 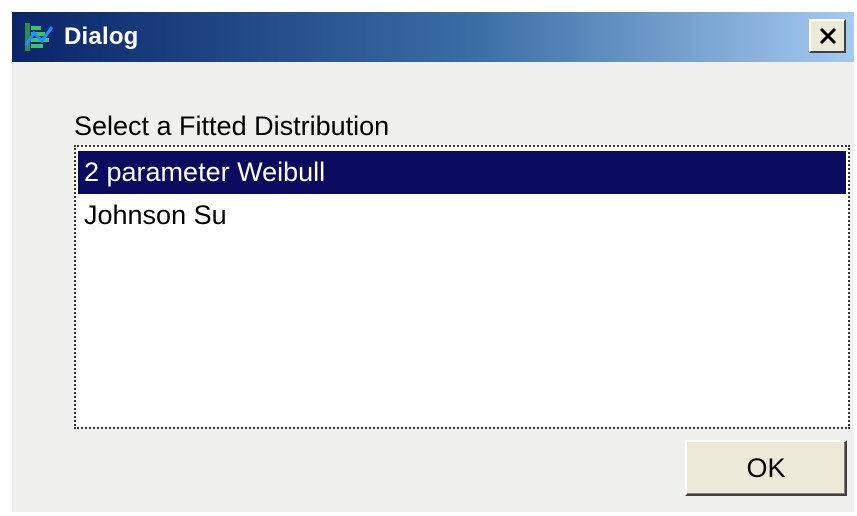 I want to click on ok-button: OK, so click(x=766, y=468).